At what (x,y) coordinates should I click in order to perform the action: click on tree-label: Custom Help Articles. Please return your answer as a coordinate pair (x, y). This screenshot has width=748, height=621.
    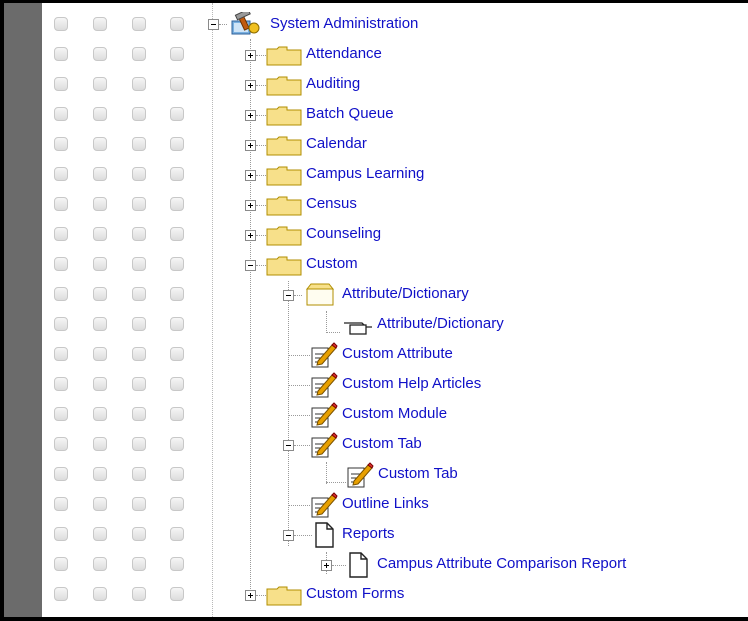
    Looking at the image, I should click on (411, 384).